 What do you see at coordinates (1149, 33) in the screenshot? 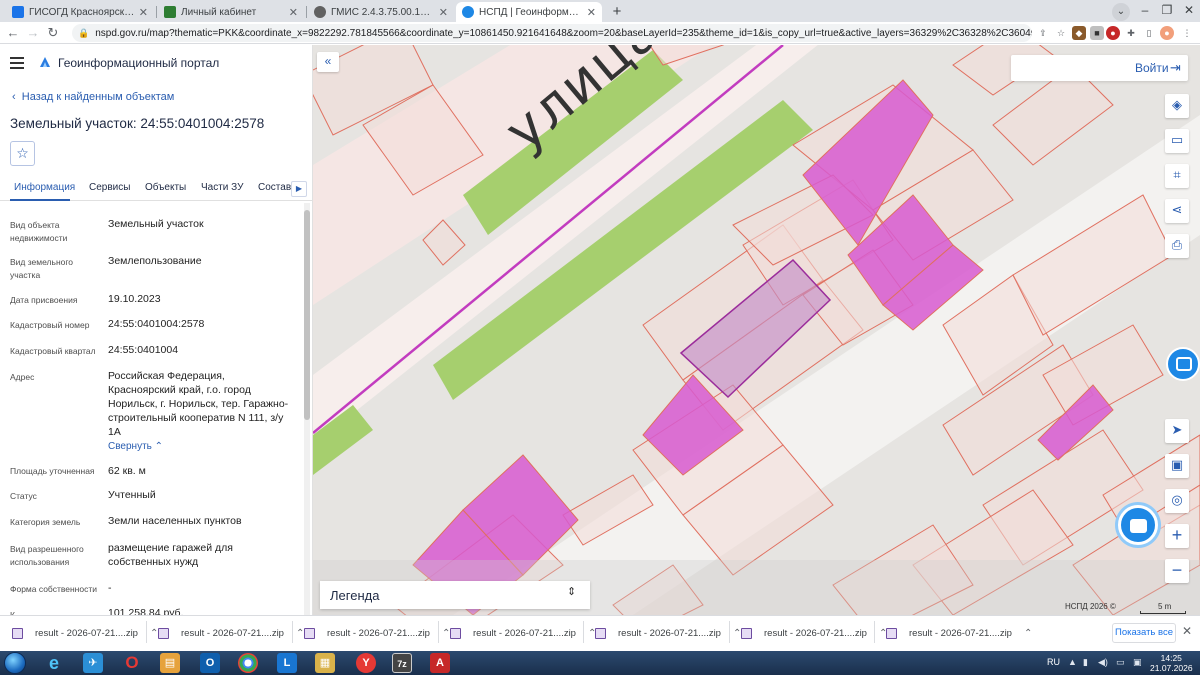
I see `sidebar-icon: ▯` at bounding box center [1149, 33].